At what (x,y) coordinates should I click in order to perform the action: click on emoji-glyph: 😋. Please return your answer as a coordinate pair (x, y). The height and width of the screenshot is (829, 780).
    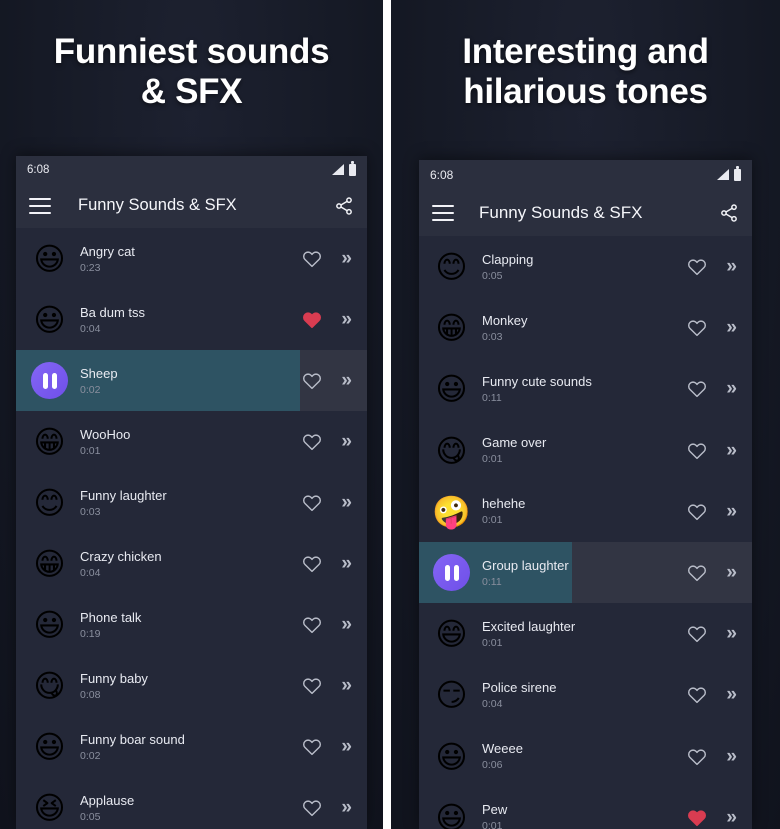
    Looking at the image, I should click on (49, 686).